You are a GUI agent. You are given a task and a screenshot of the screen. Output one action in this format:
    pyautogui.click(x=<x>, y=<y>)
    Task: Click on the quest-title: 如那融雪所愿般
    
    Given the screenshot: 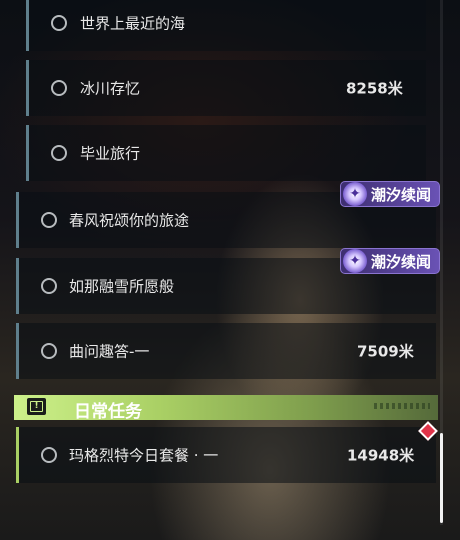 What is the action you would take?
    pyautogui.click(x=122, y=286)
    